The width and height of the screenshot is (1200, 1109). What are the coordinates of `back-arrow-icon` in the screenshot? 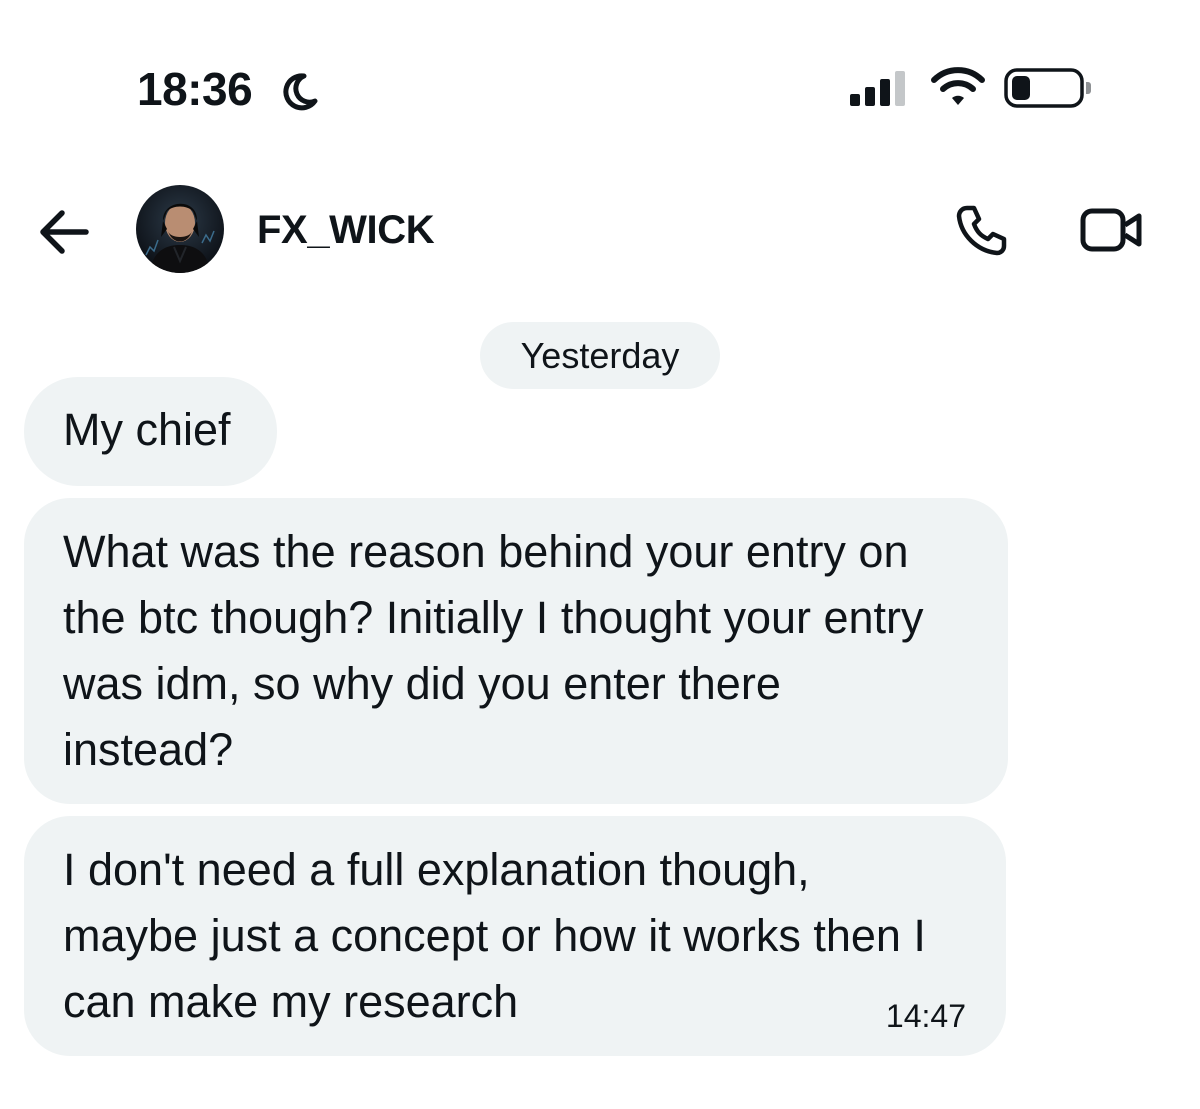 It's located at (64, 232).